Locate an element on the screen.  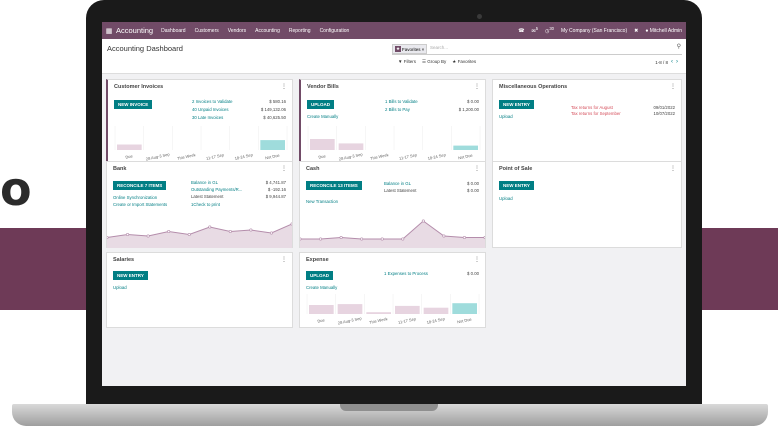
clock-icon: ◷30 is located at coordinates (549, 30).